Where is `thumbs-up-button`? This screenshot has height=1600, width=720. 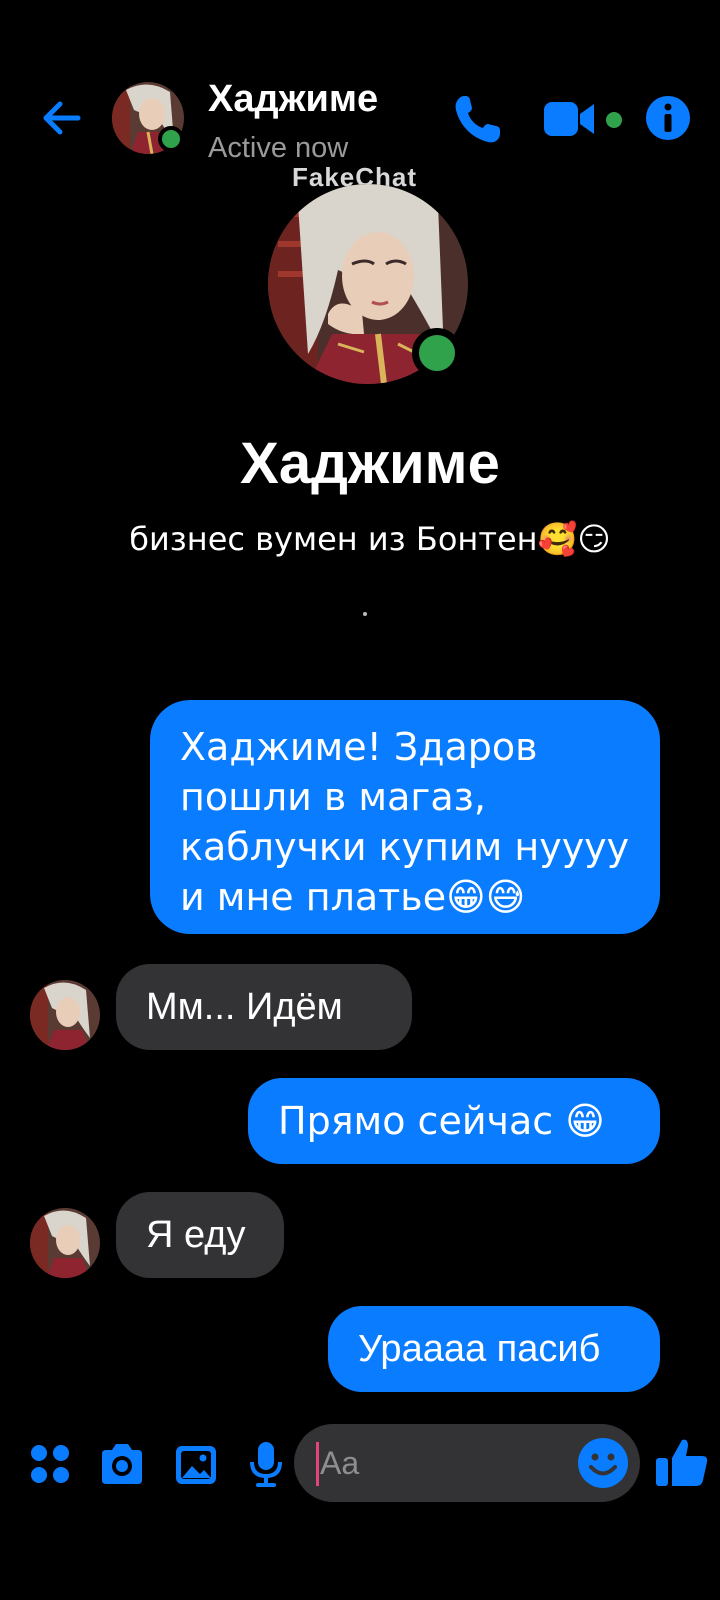
thumbs-up-button is located at coordinates (682, 1462).